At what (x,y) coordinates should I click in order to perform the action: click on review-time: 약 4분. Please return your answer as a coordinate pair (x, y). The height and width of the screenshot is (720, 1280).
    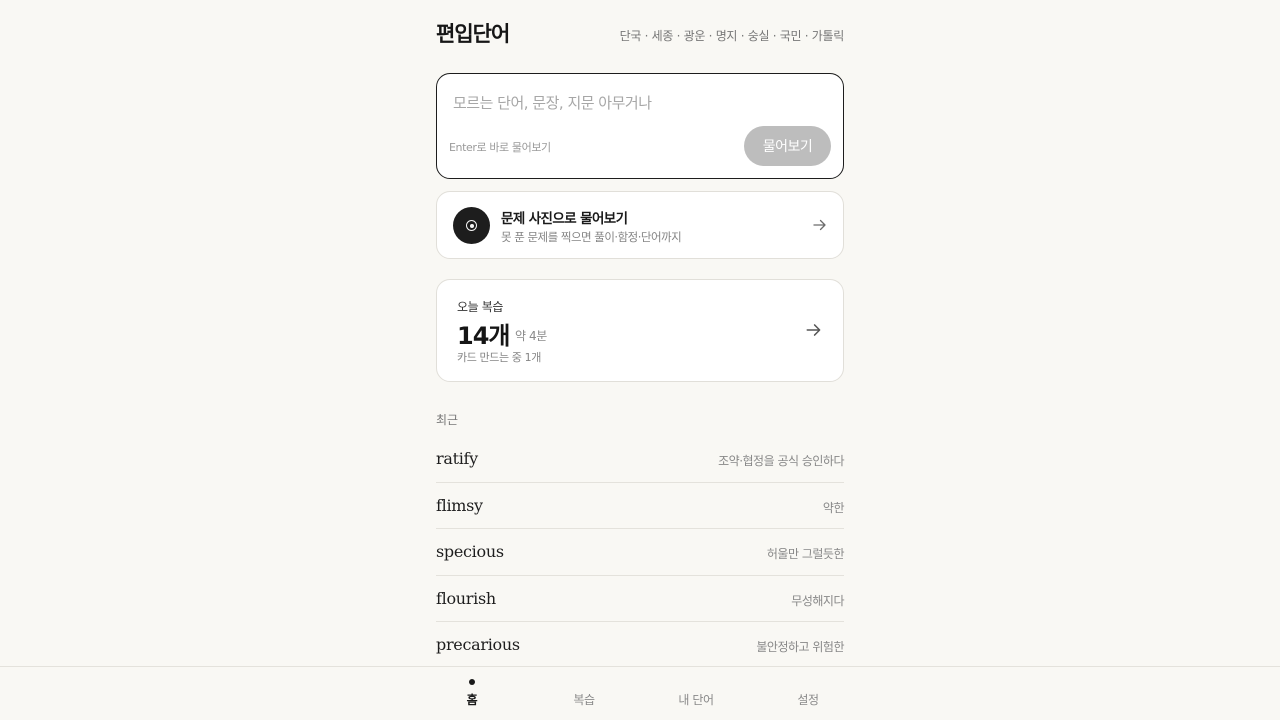
    Looking at the image, I should click on (531, 336).